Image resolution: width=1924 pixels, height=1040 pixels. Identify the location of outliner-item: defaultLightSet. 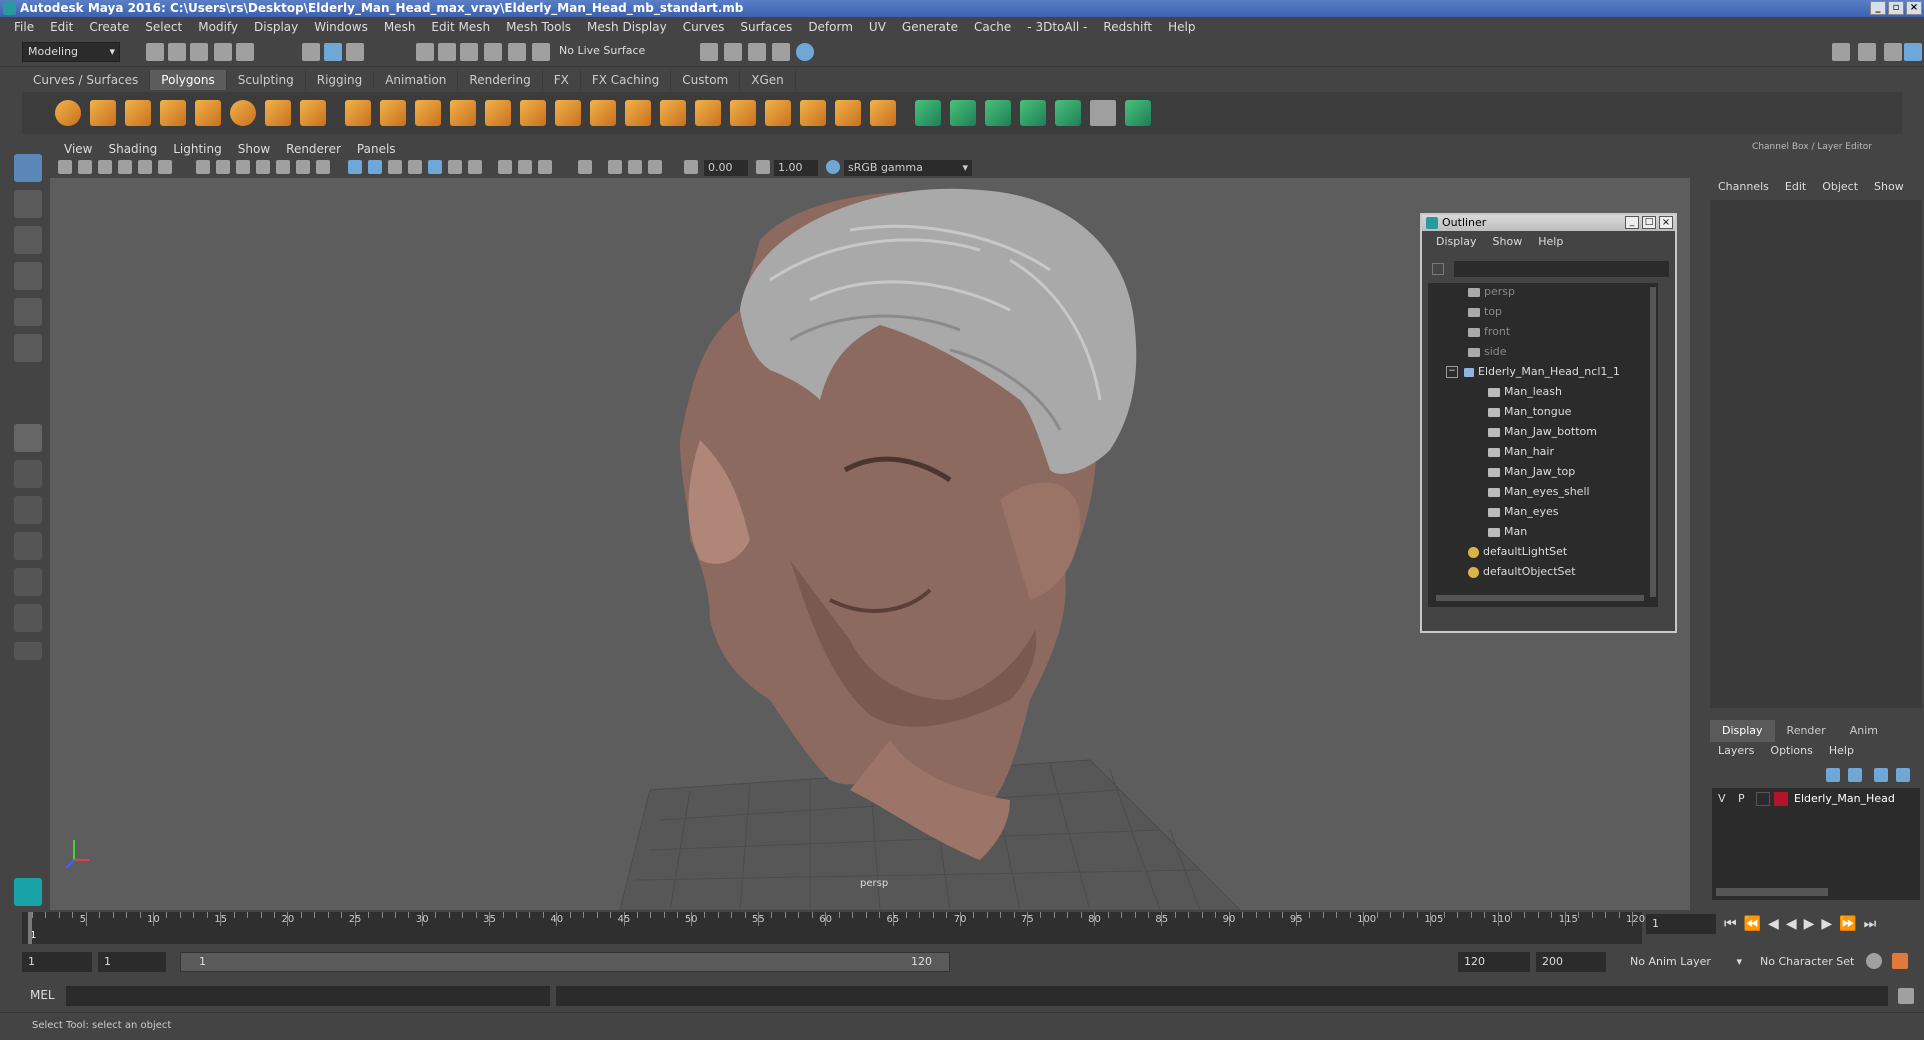
(1517, 552).